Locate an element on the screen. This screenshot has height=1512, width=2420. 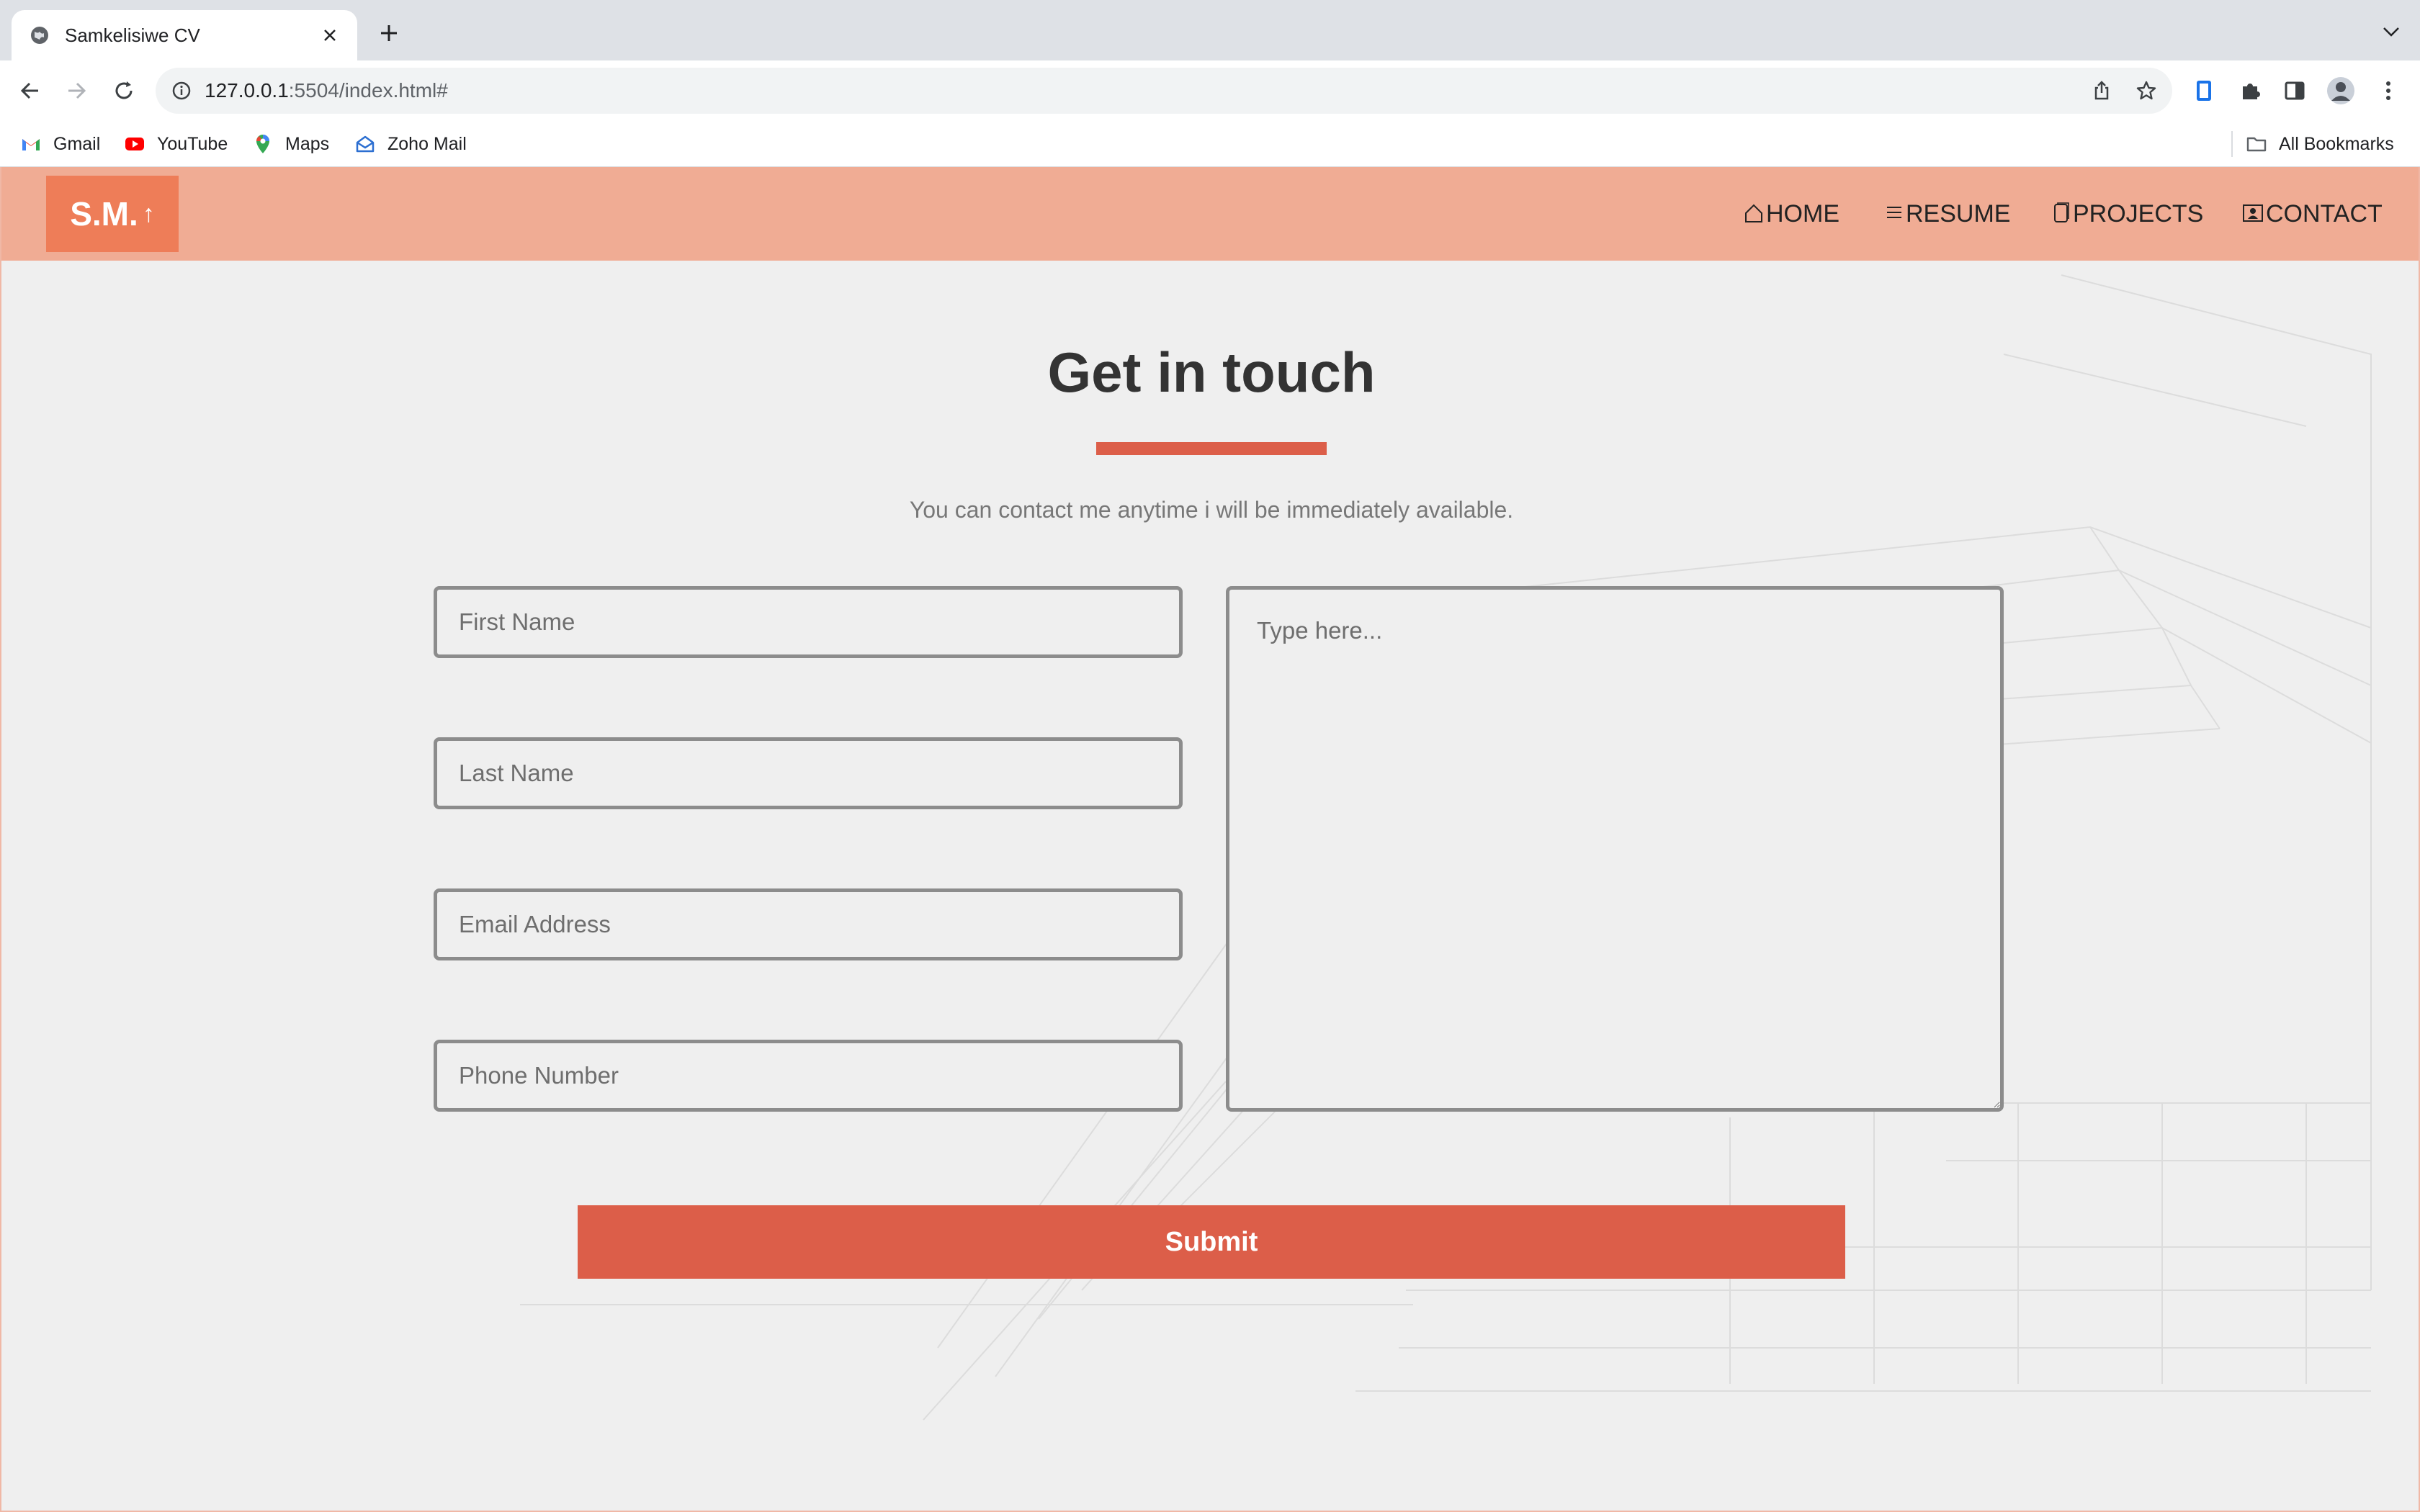
bookmark-label: Gmail is located at coordinates (77, 143).